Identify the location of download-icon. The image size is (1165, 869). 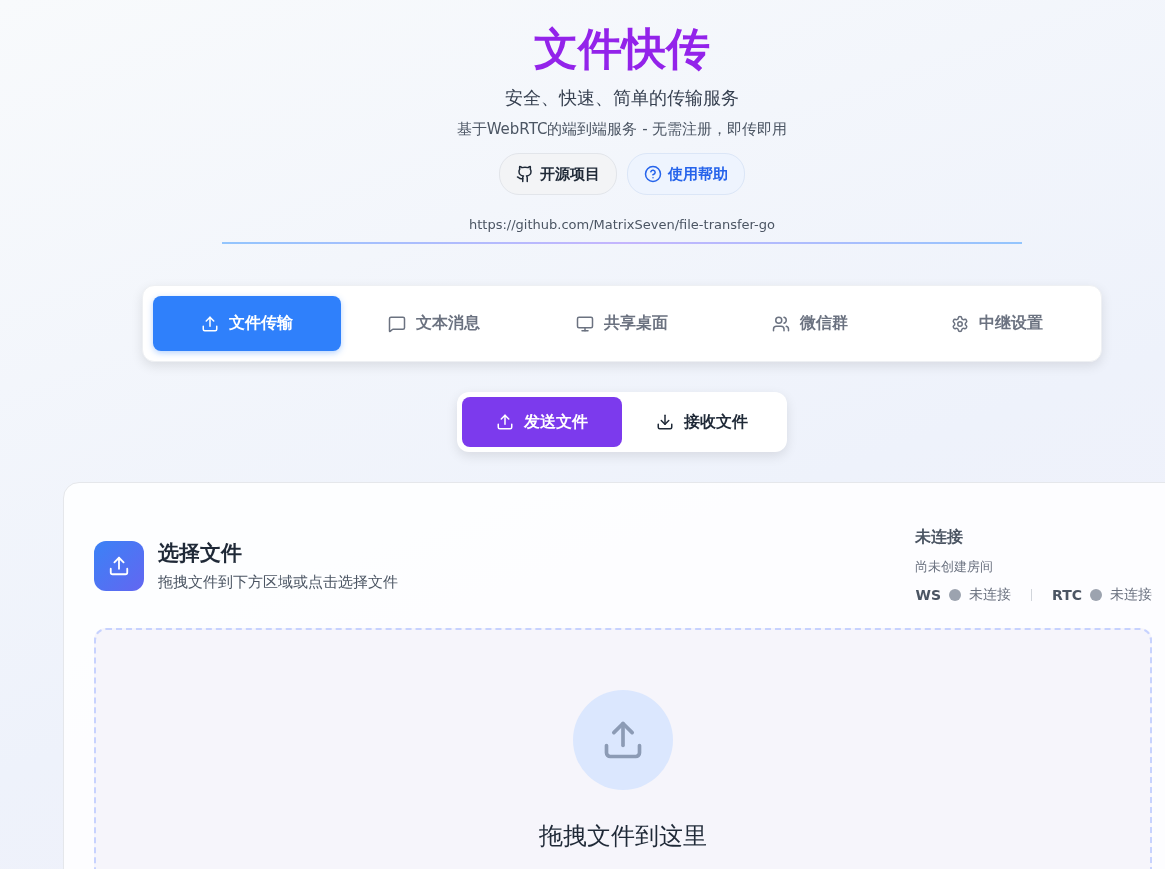
(665, 422).